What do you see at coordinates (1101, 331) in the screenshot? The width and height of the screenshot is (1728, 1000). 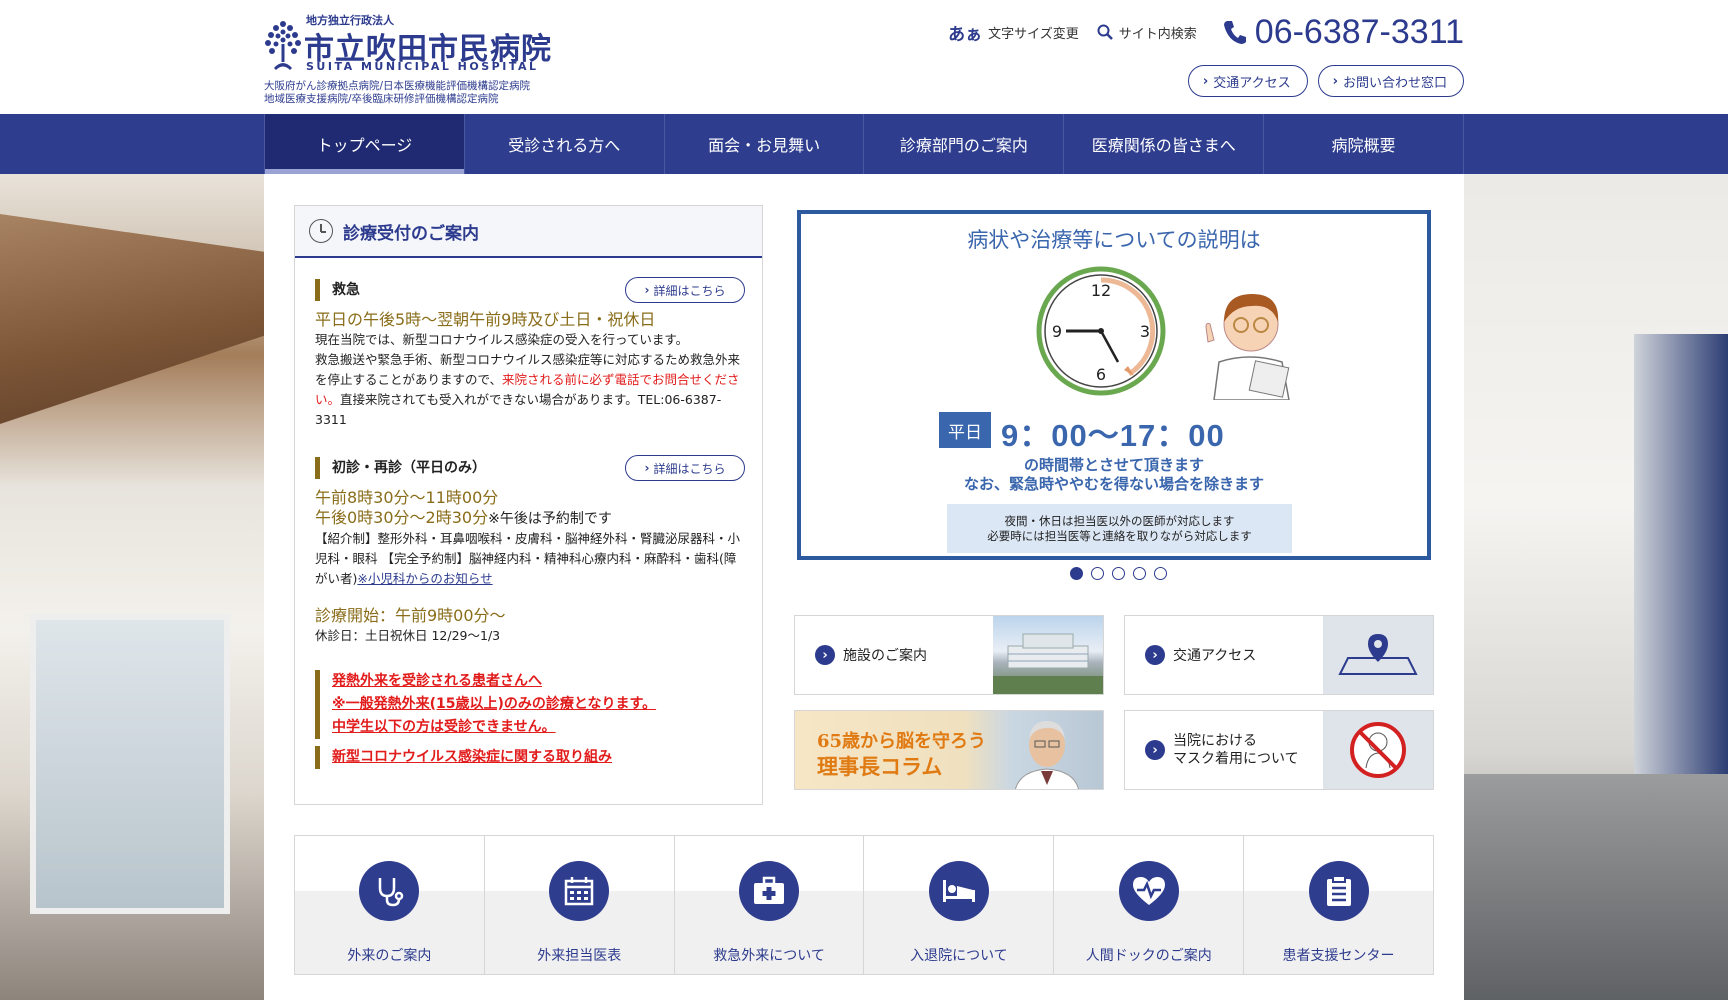 I see `clock-illustration-icon: 12 3 6 9` at bounding box center [1101, 331].